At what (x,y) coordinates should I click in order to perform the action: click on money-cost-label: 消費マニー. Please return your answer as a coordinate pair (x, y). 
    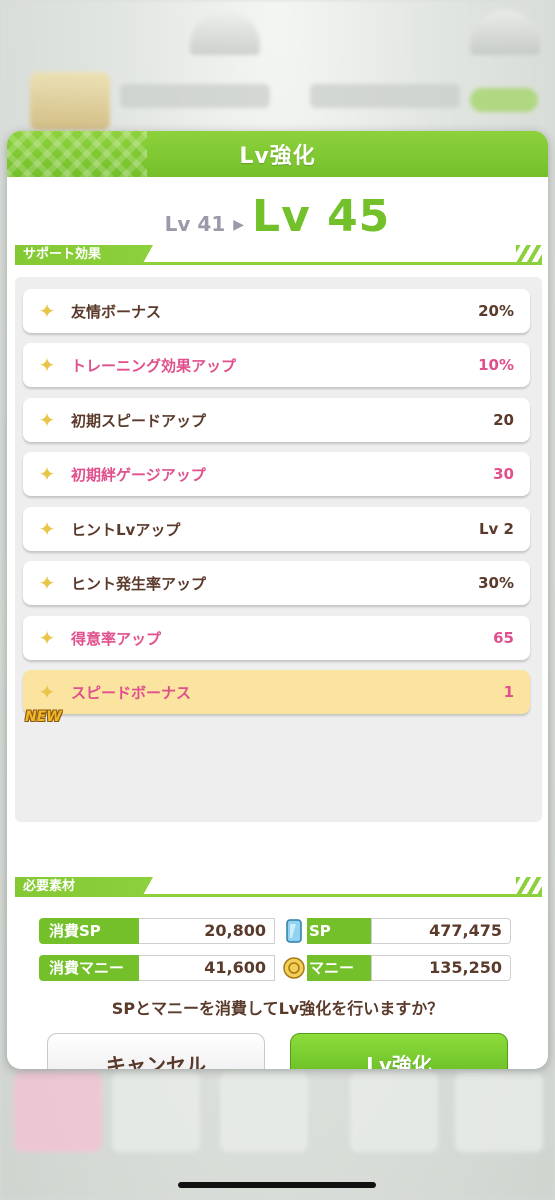
    Looking at the image, I should click on (89, 968).